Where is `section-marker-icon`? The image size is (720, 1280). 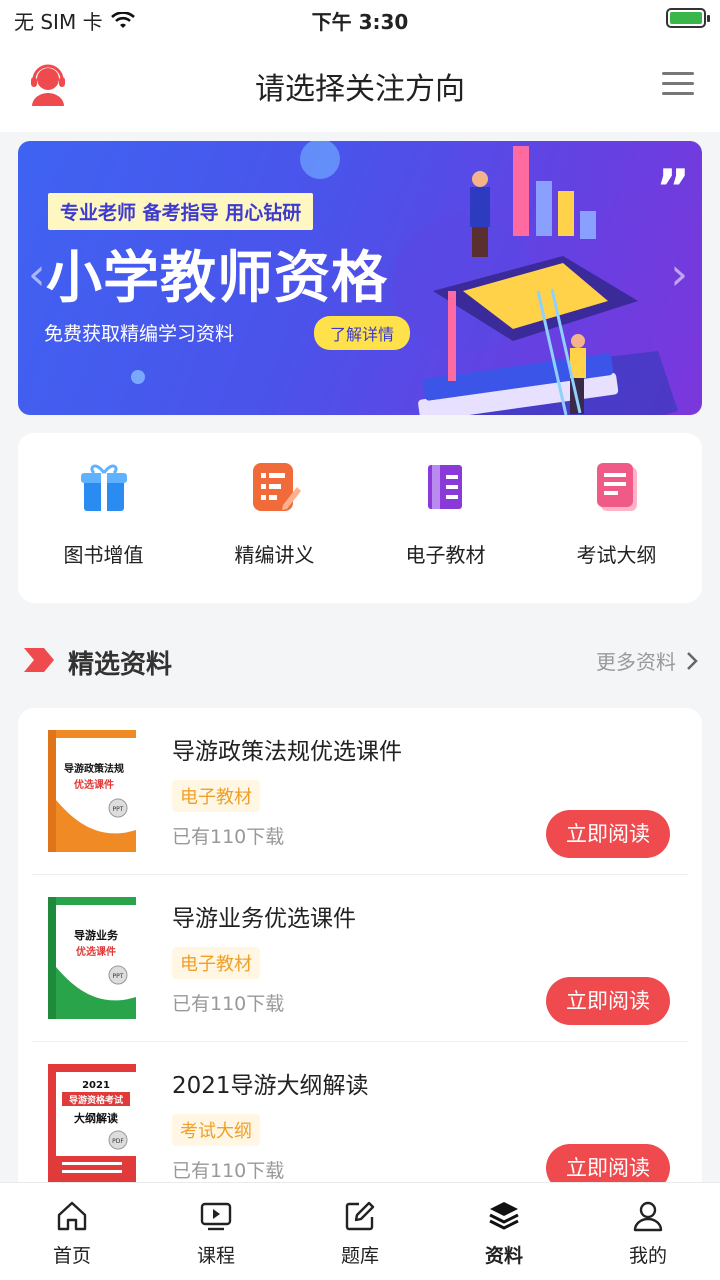
section-marker-icon is located at coordinates (39, 660).